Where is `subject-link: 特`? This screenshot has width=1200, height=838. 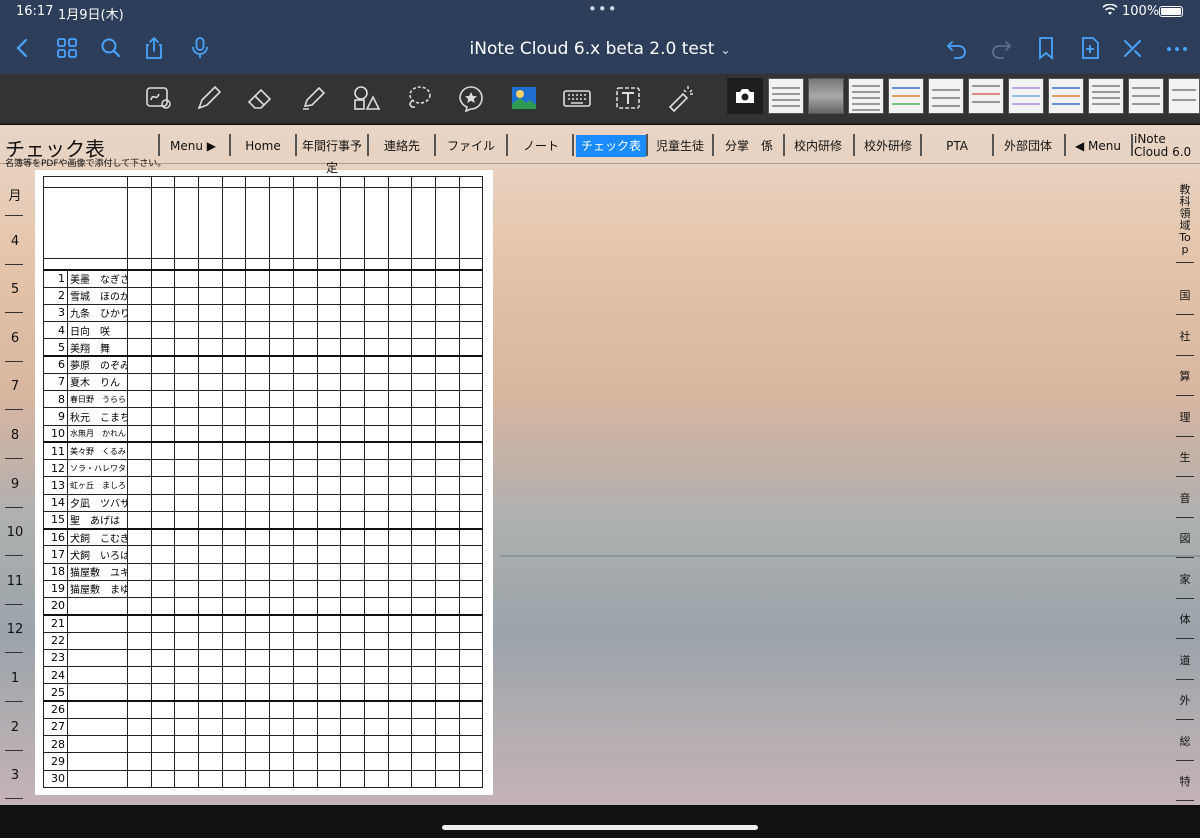
subject-link: 特 is located at coordinates (1185, 782).